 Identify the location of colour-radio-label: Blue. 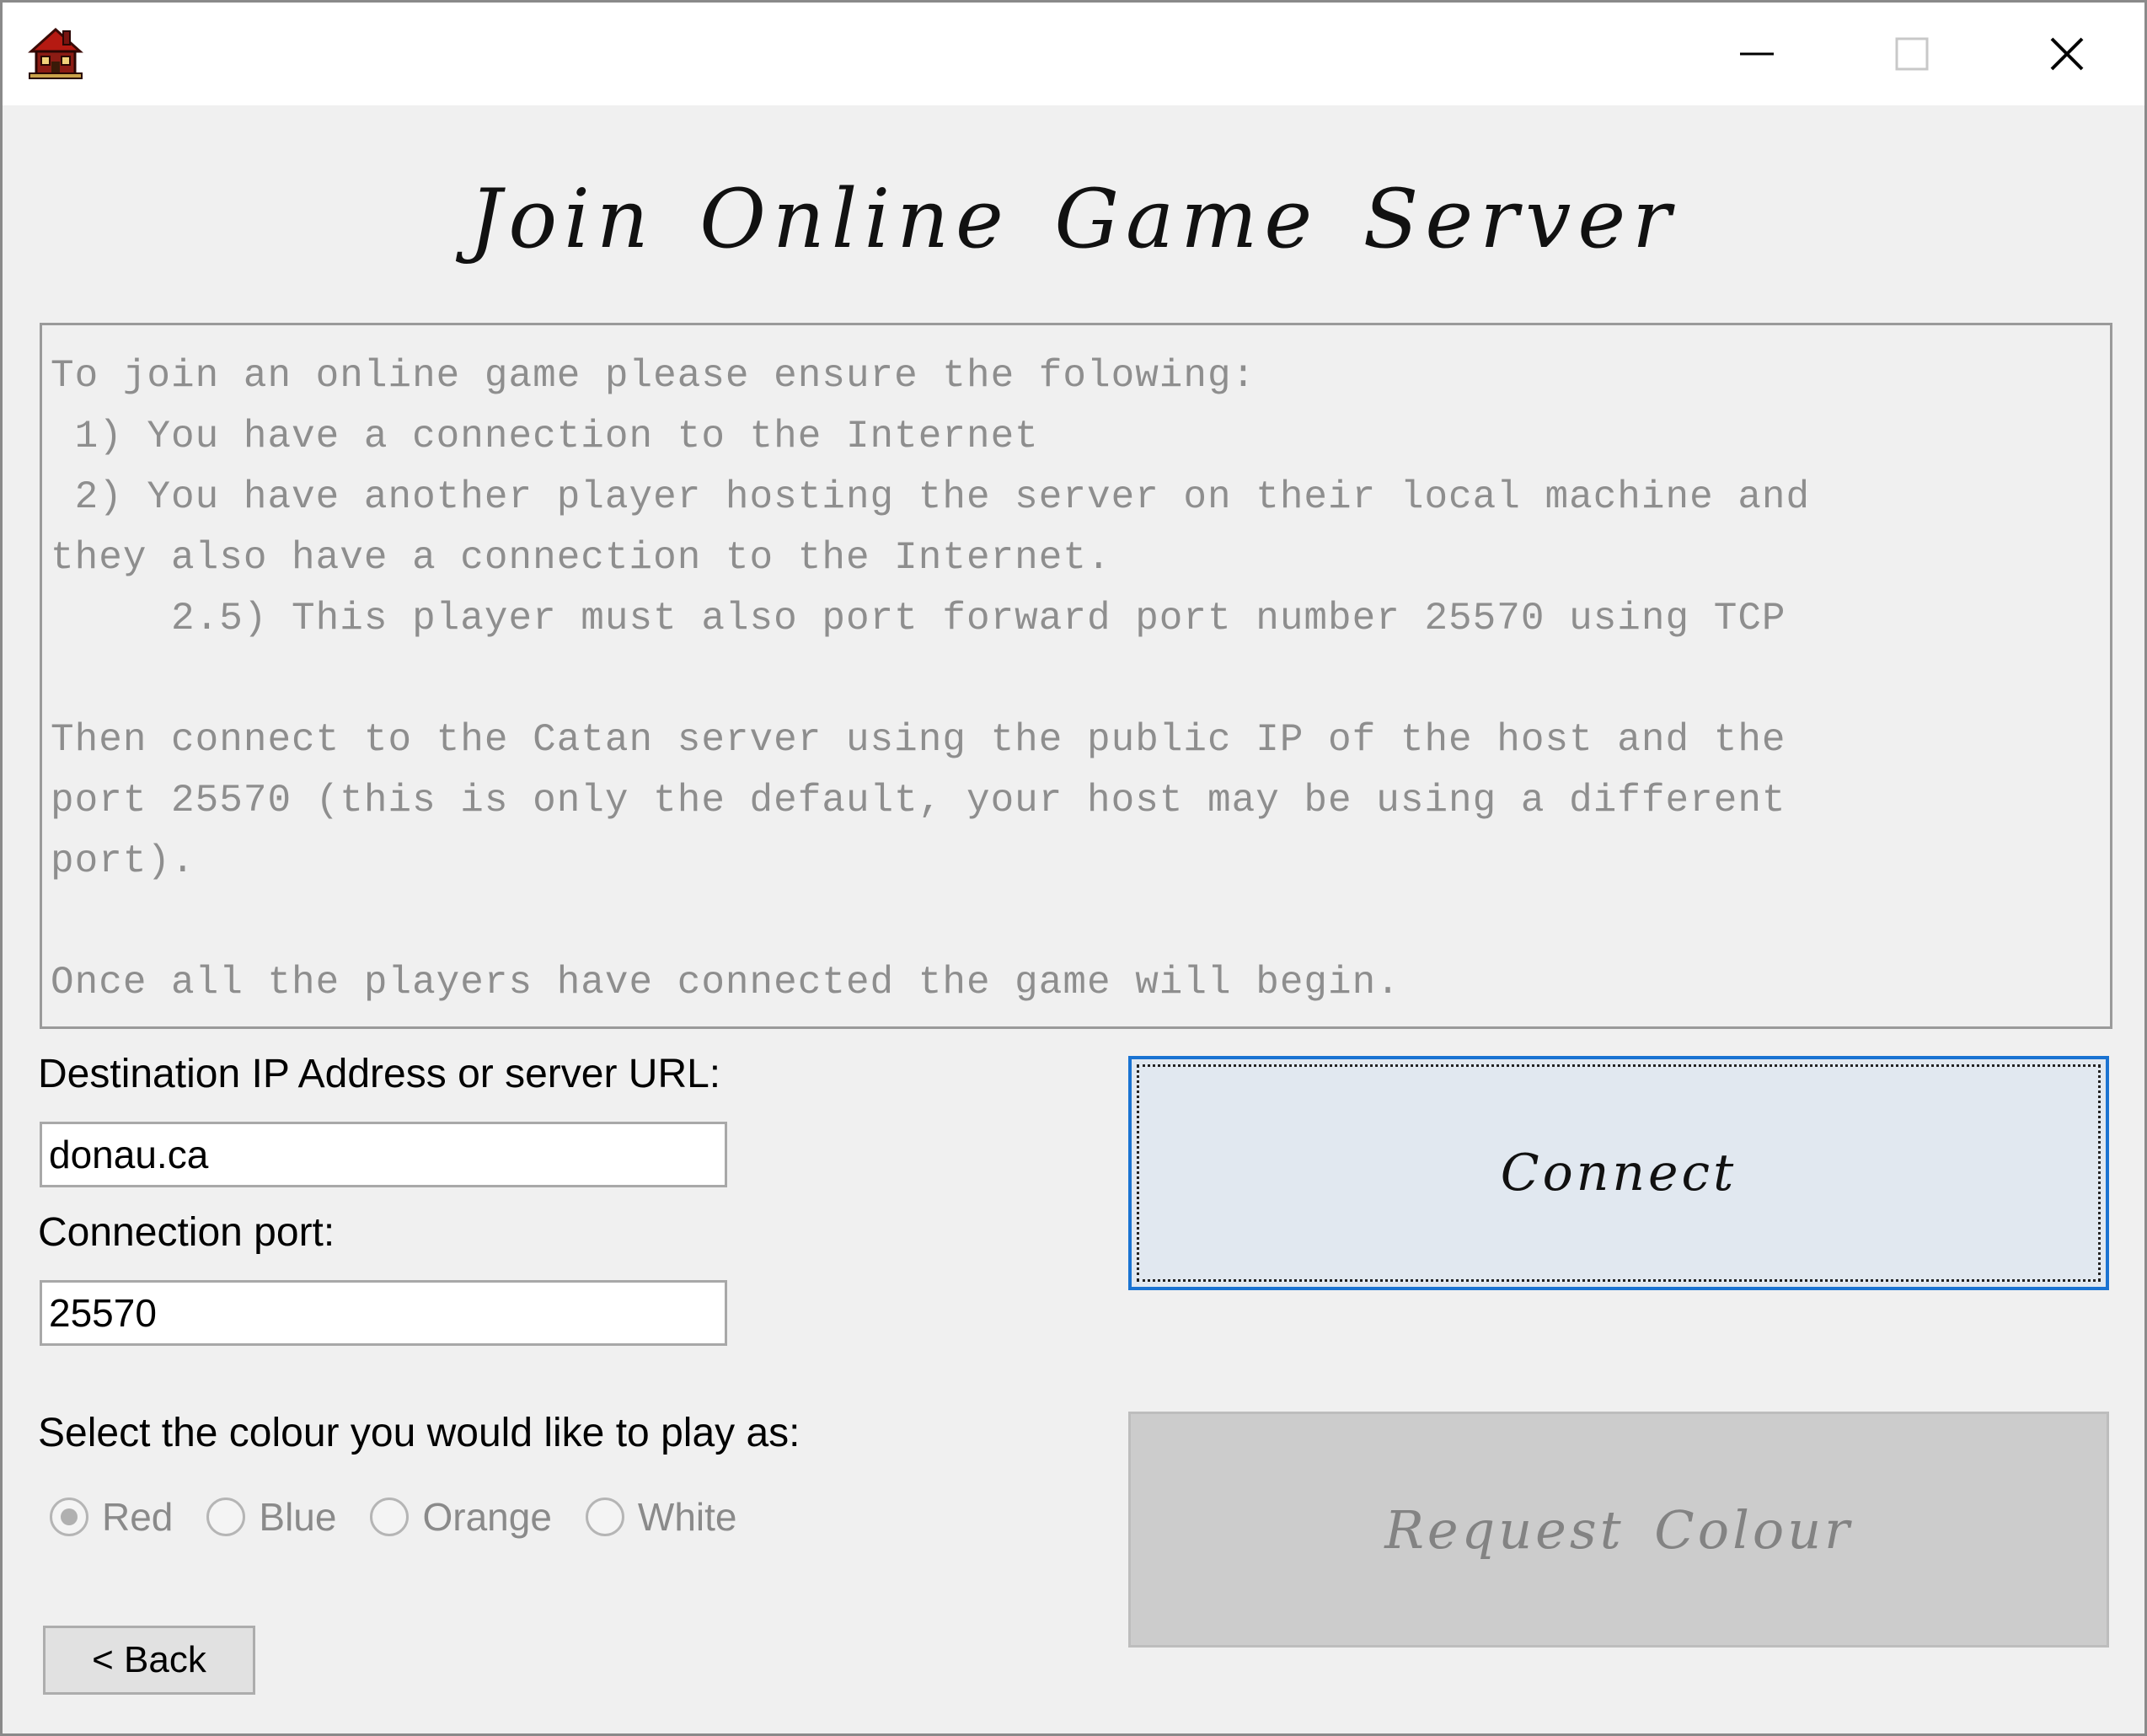
(298, 1517).